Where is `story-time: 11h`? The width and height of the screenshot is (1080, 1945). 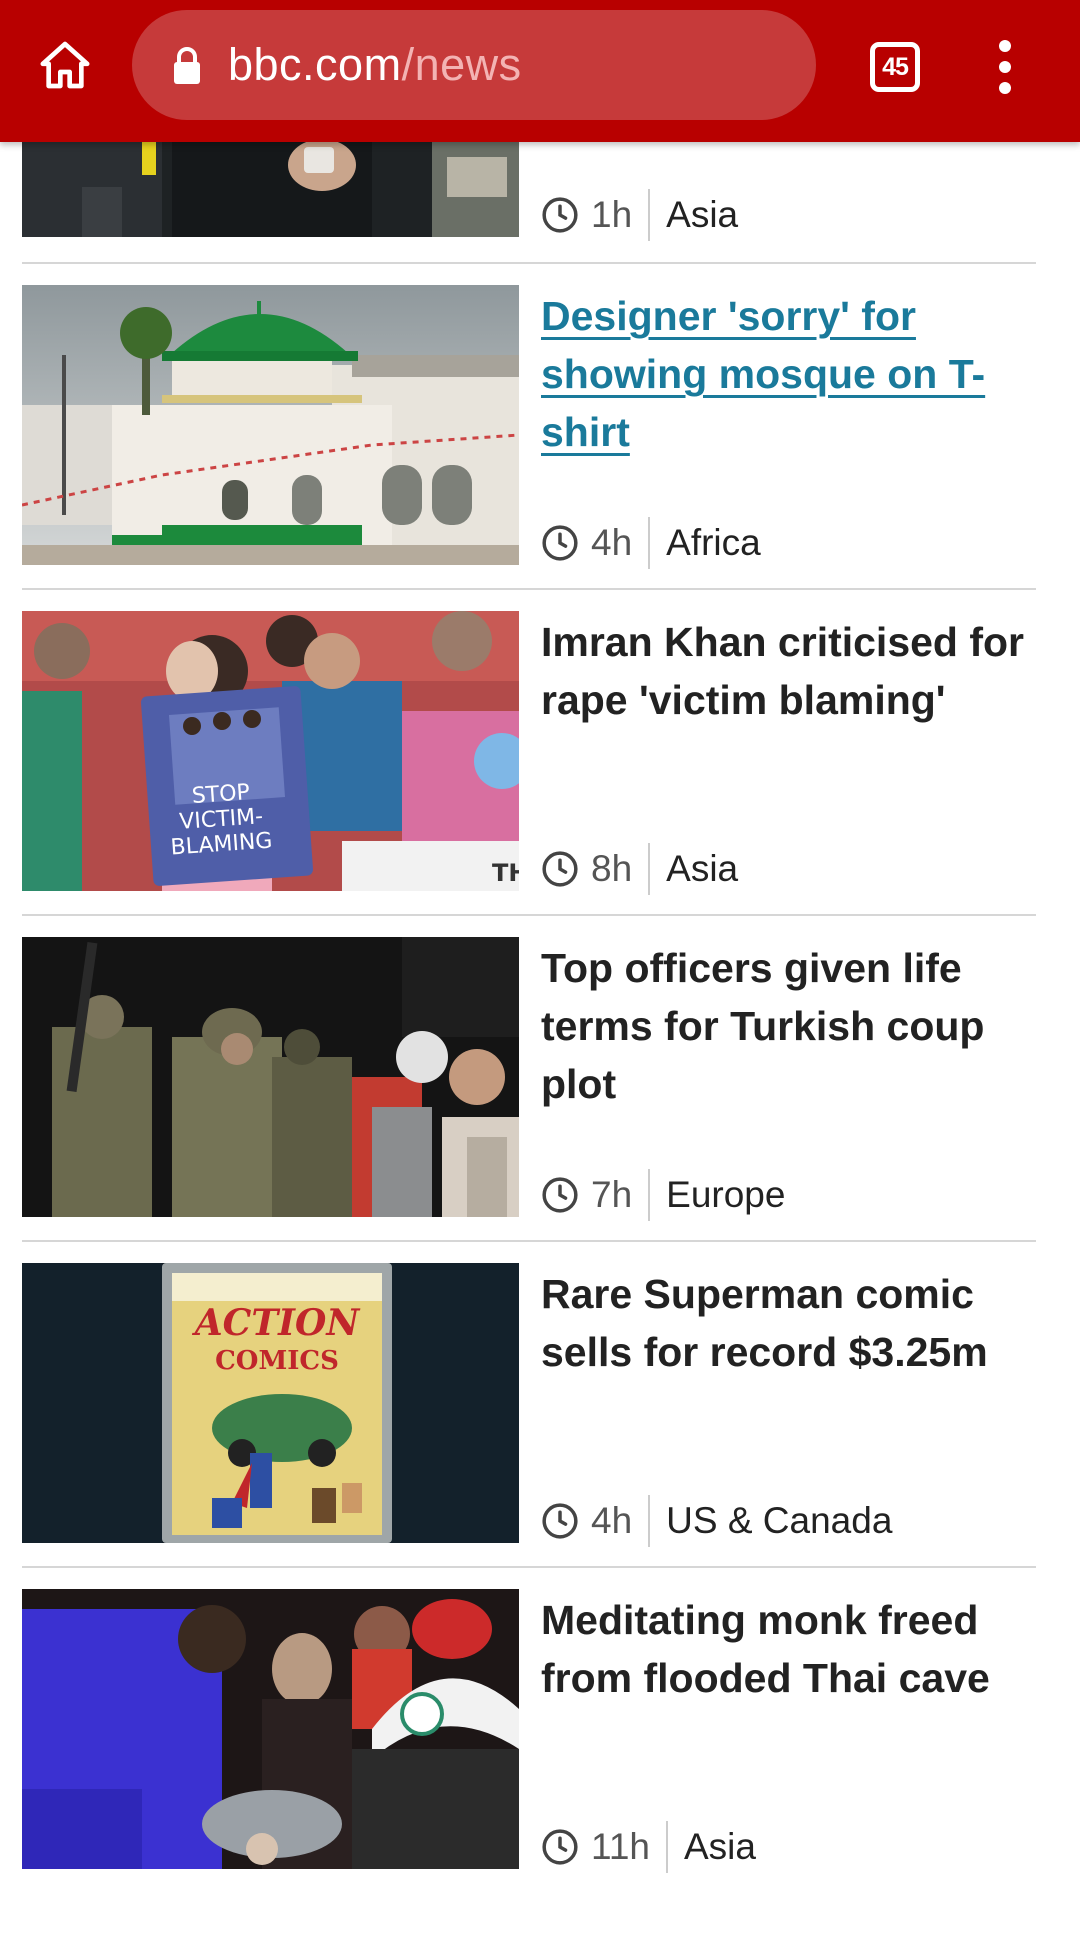 story-time: 11h is located at coordinates (620, 1846).